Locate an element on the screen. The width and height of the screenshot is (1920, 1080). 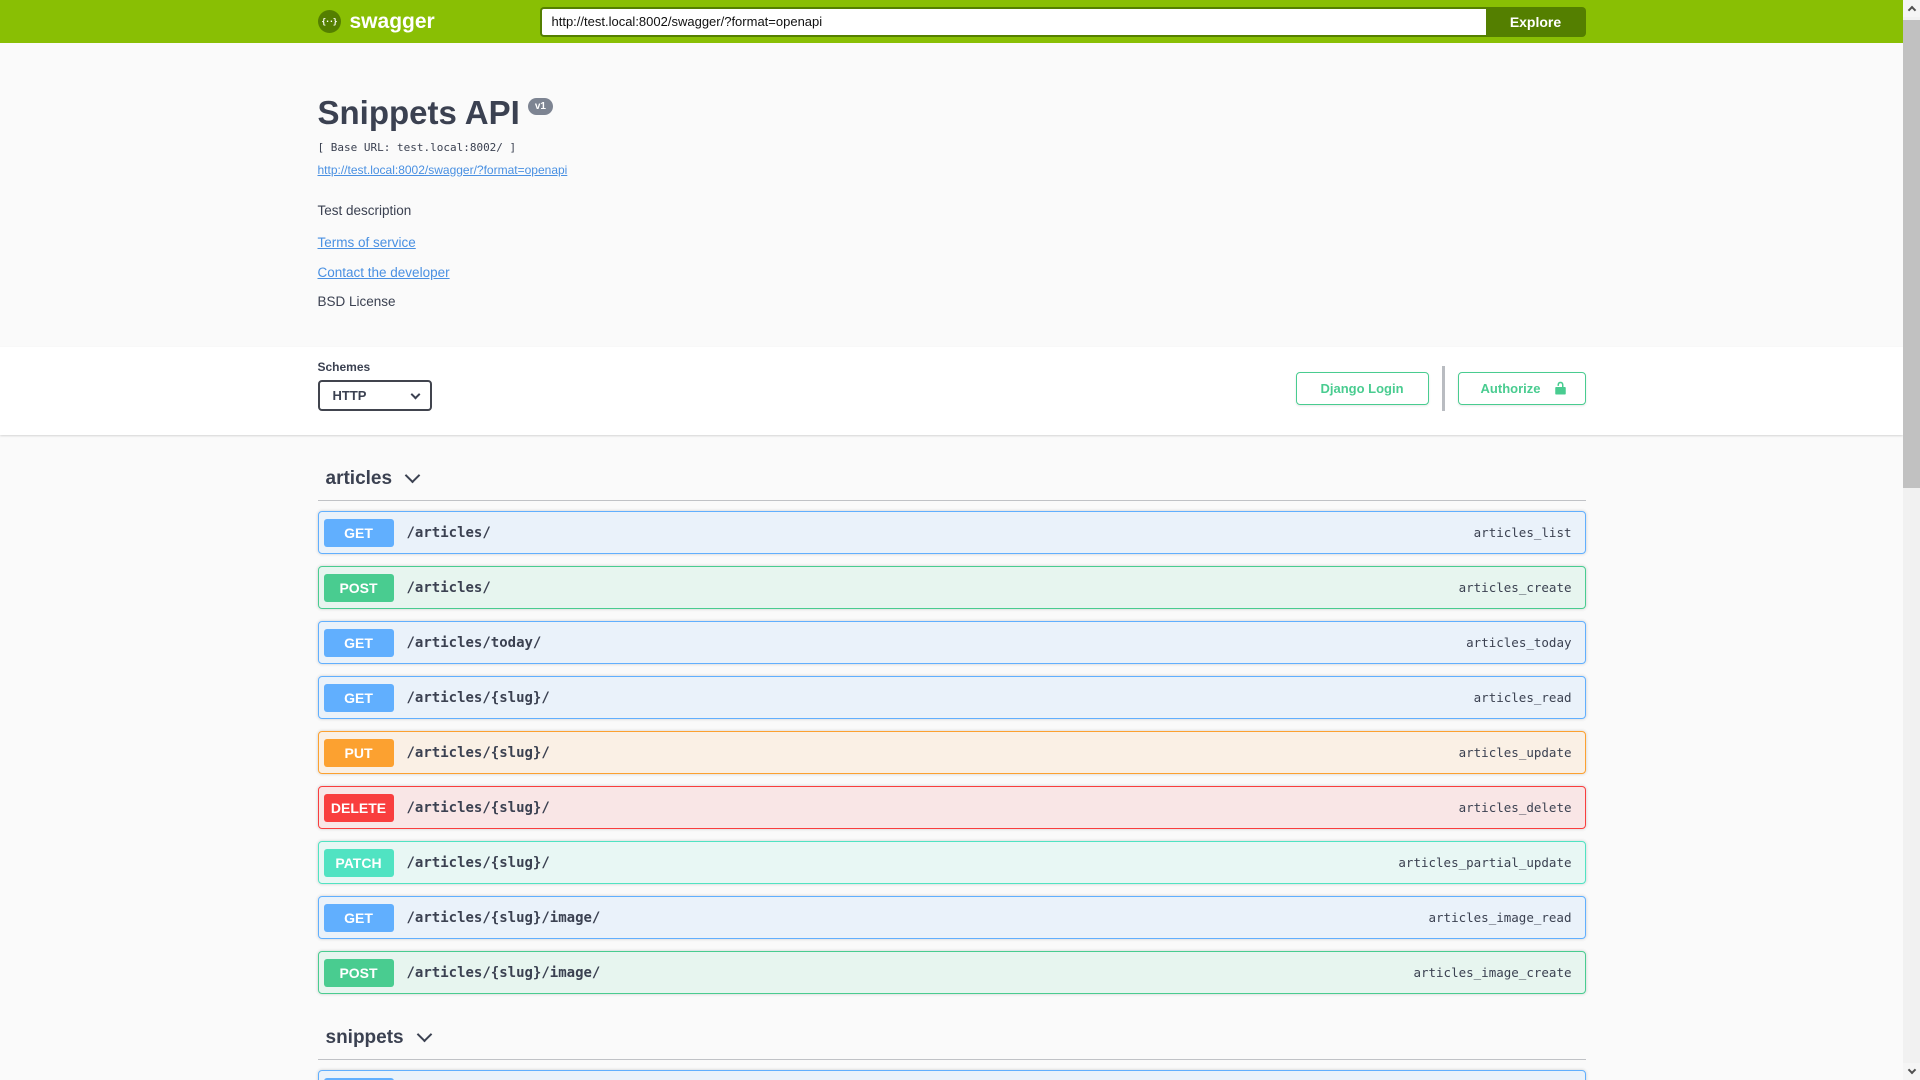
authorize-button: Authorize is located at coordinates (1521, 388).